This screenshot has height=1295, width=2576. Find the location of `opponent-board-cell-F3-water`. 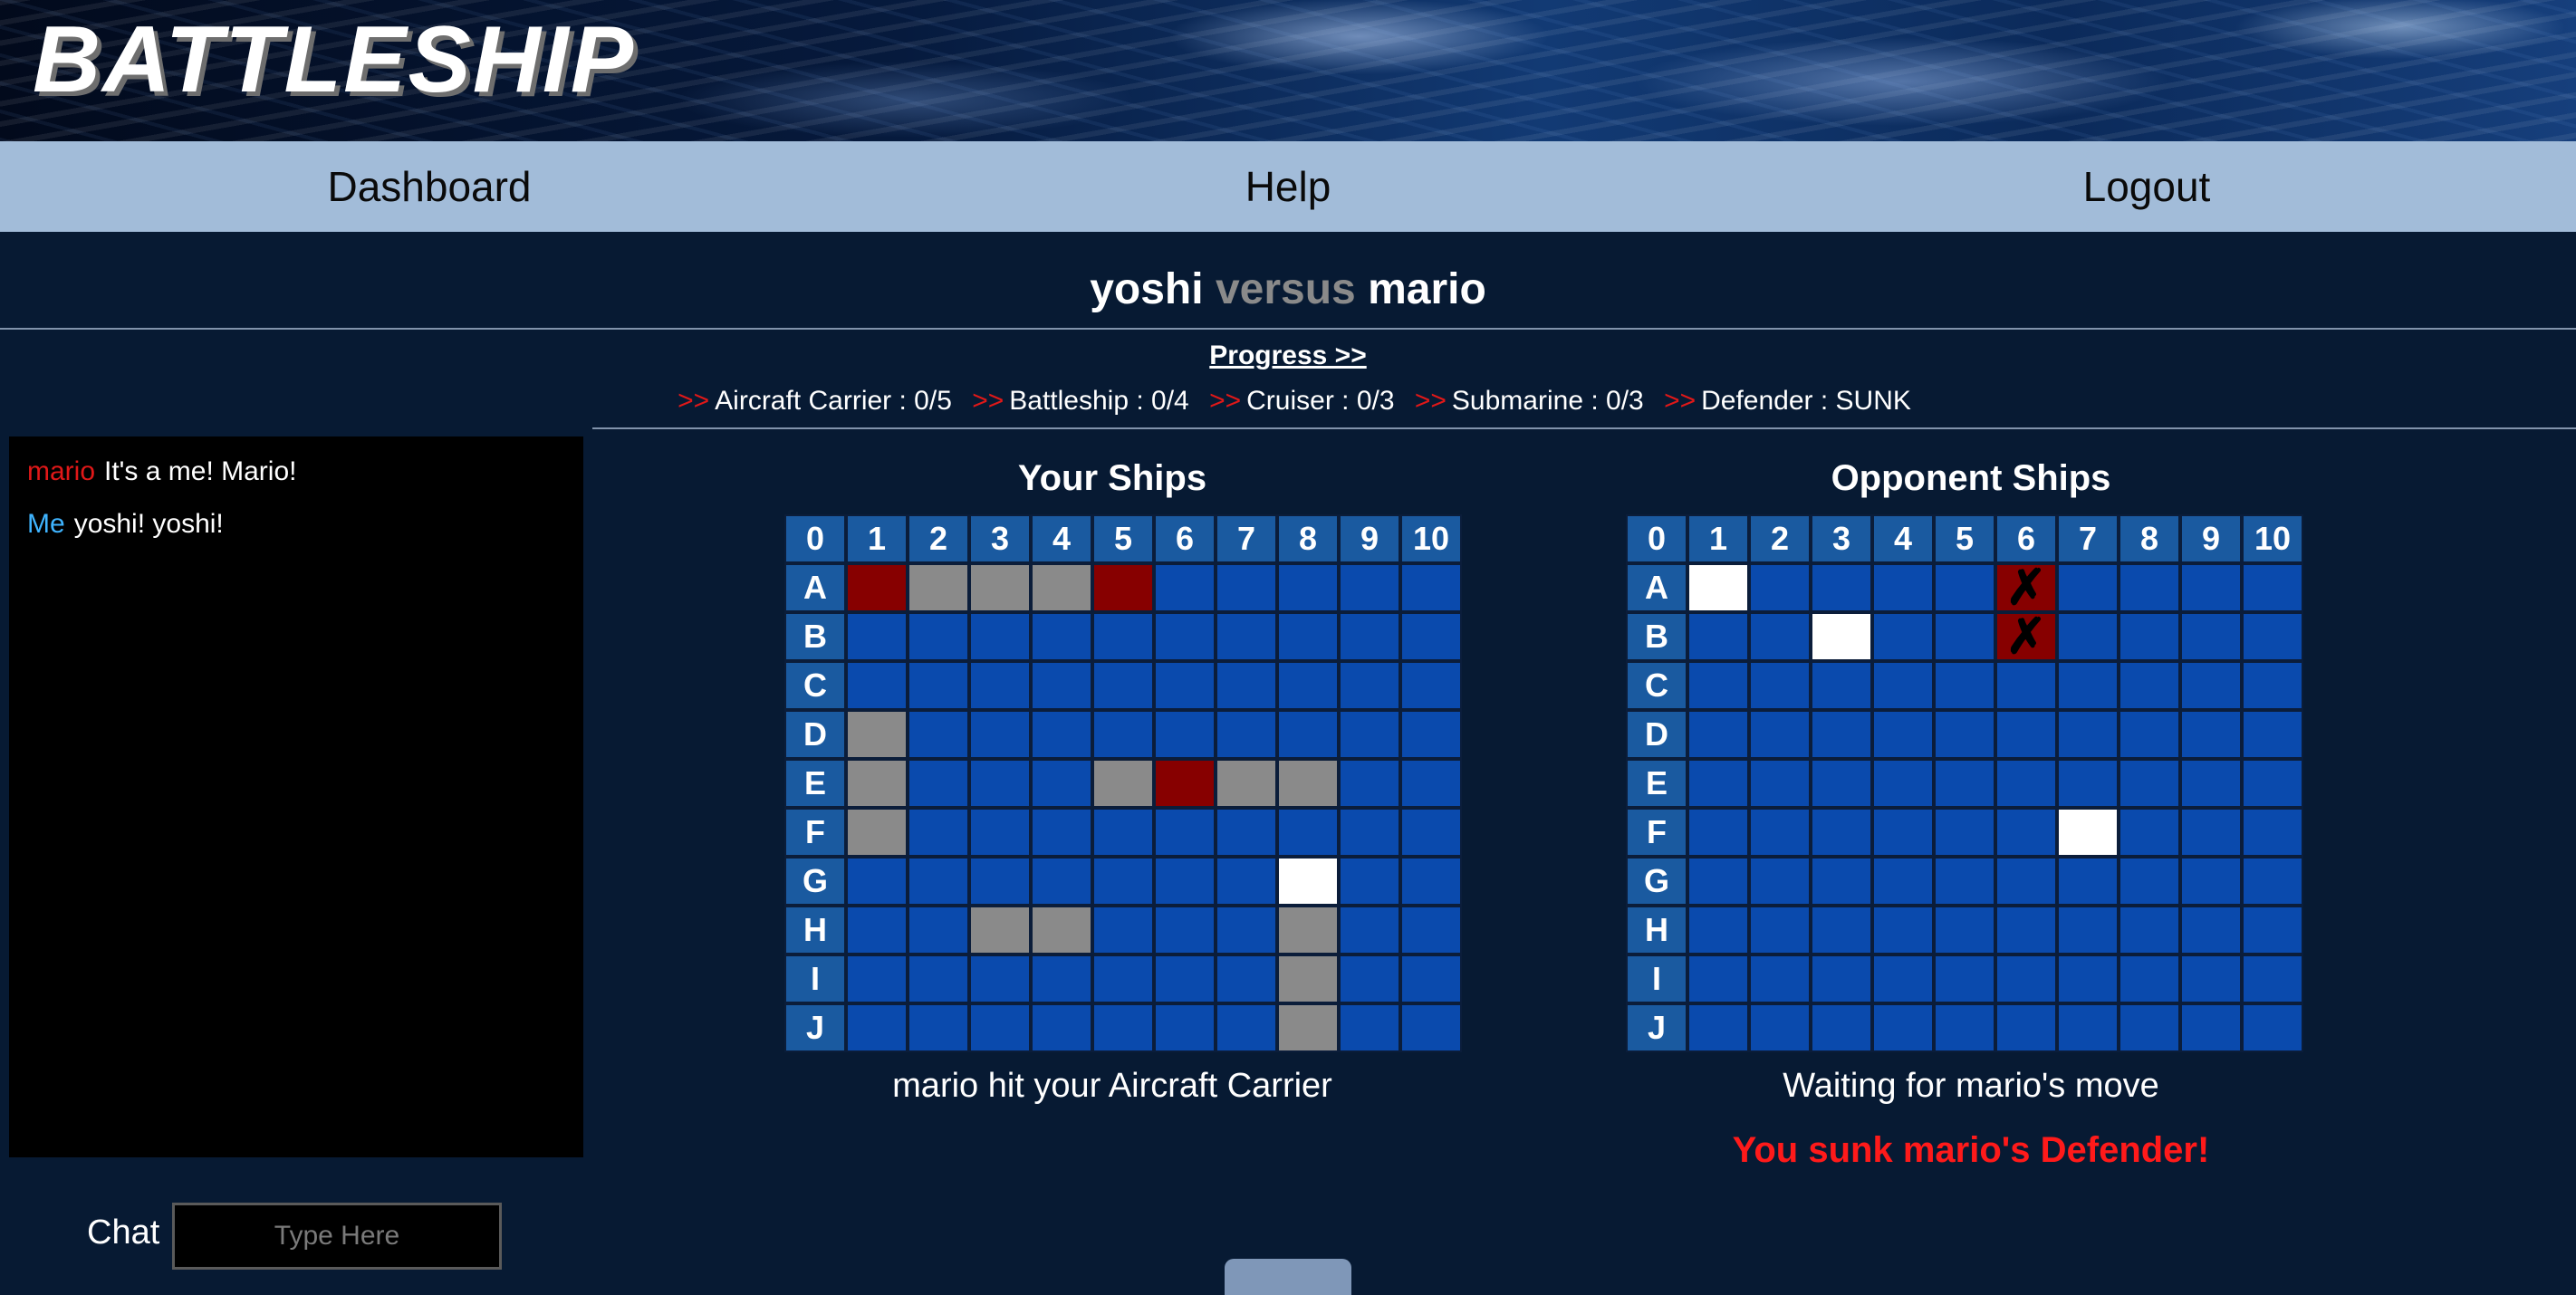

opponent-board-cell-F3-water is located at coordinates (1841, 833).